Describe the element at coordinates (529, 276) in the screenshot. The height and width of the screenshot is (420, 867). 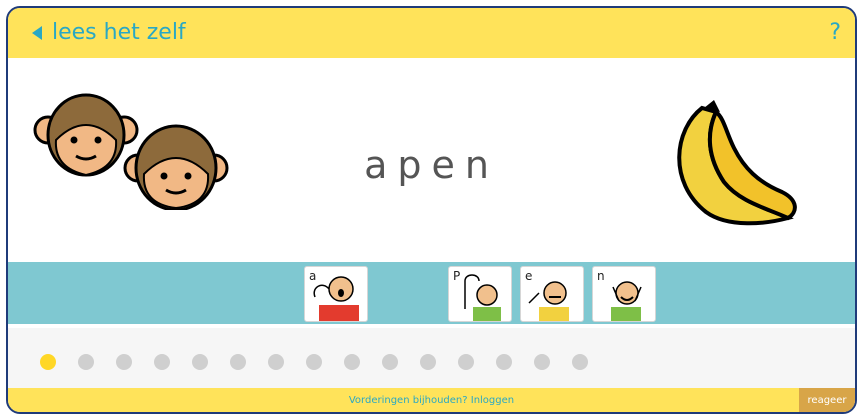
I see `card-letter: e` at that location.